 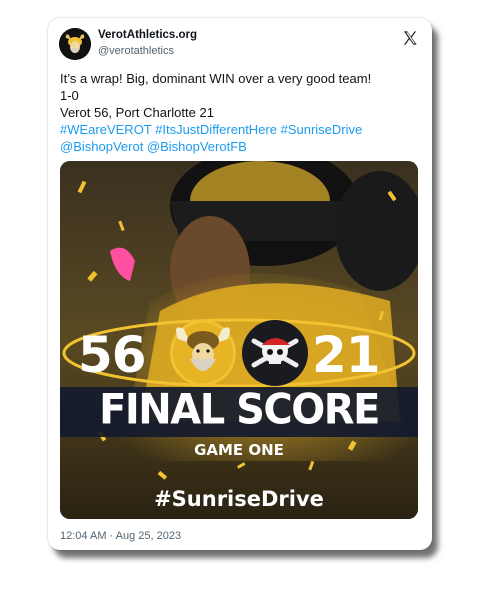 I want to click on avatar, so click(x=75, y=44).